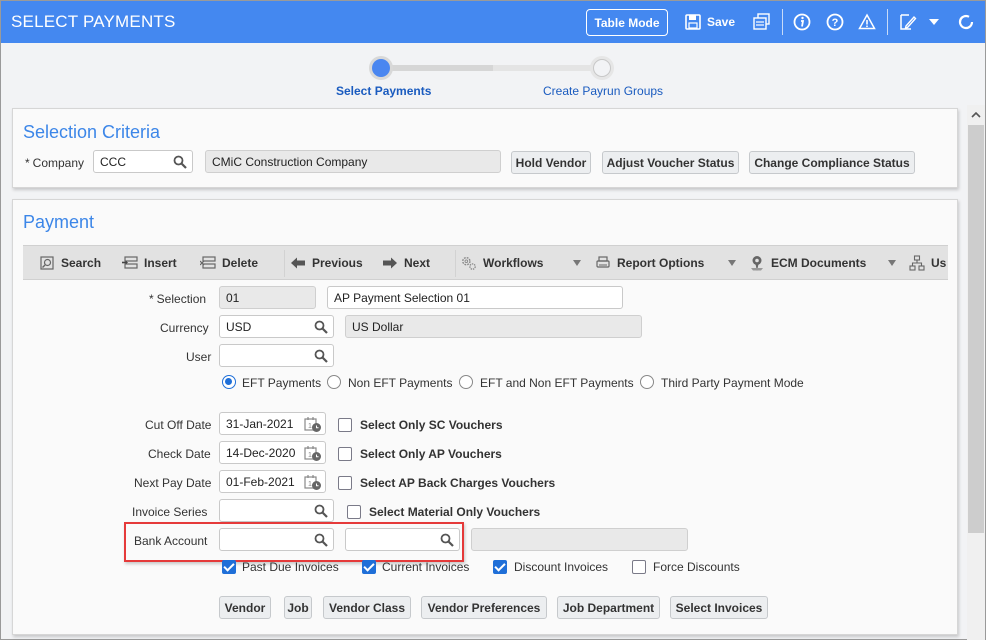  Describe the element at coordinates (290, 567) in the screenshot. I see `past-due-invoices-label: Past Due Invoices` at that location.